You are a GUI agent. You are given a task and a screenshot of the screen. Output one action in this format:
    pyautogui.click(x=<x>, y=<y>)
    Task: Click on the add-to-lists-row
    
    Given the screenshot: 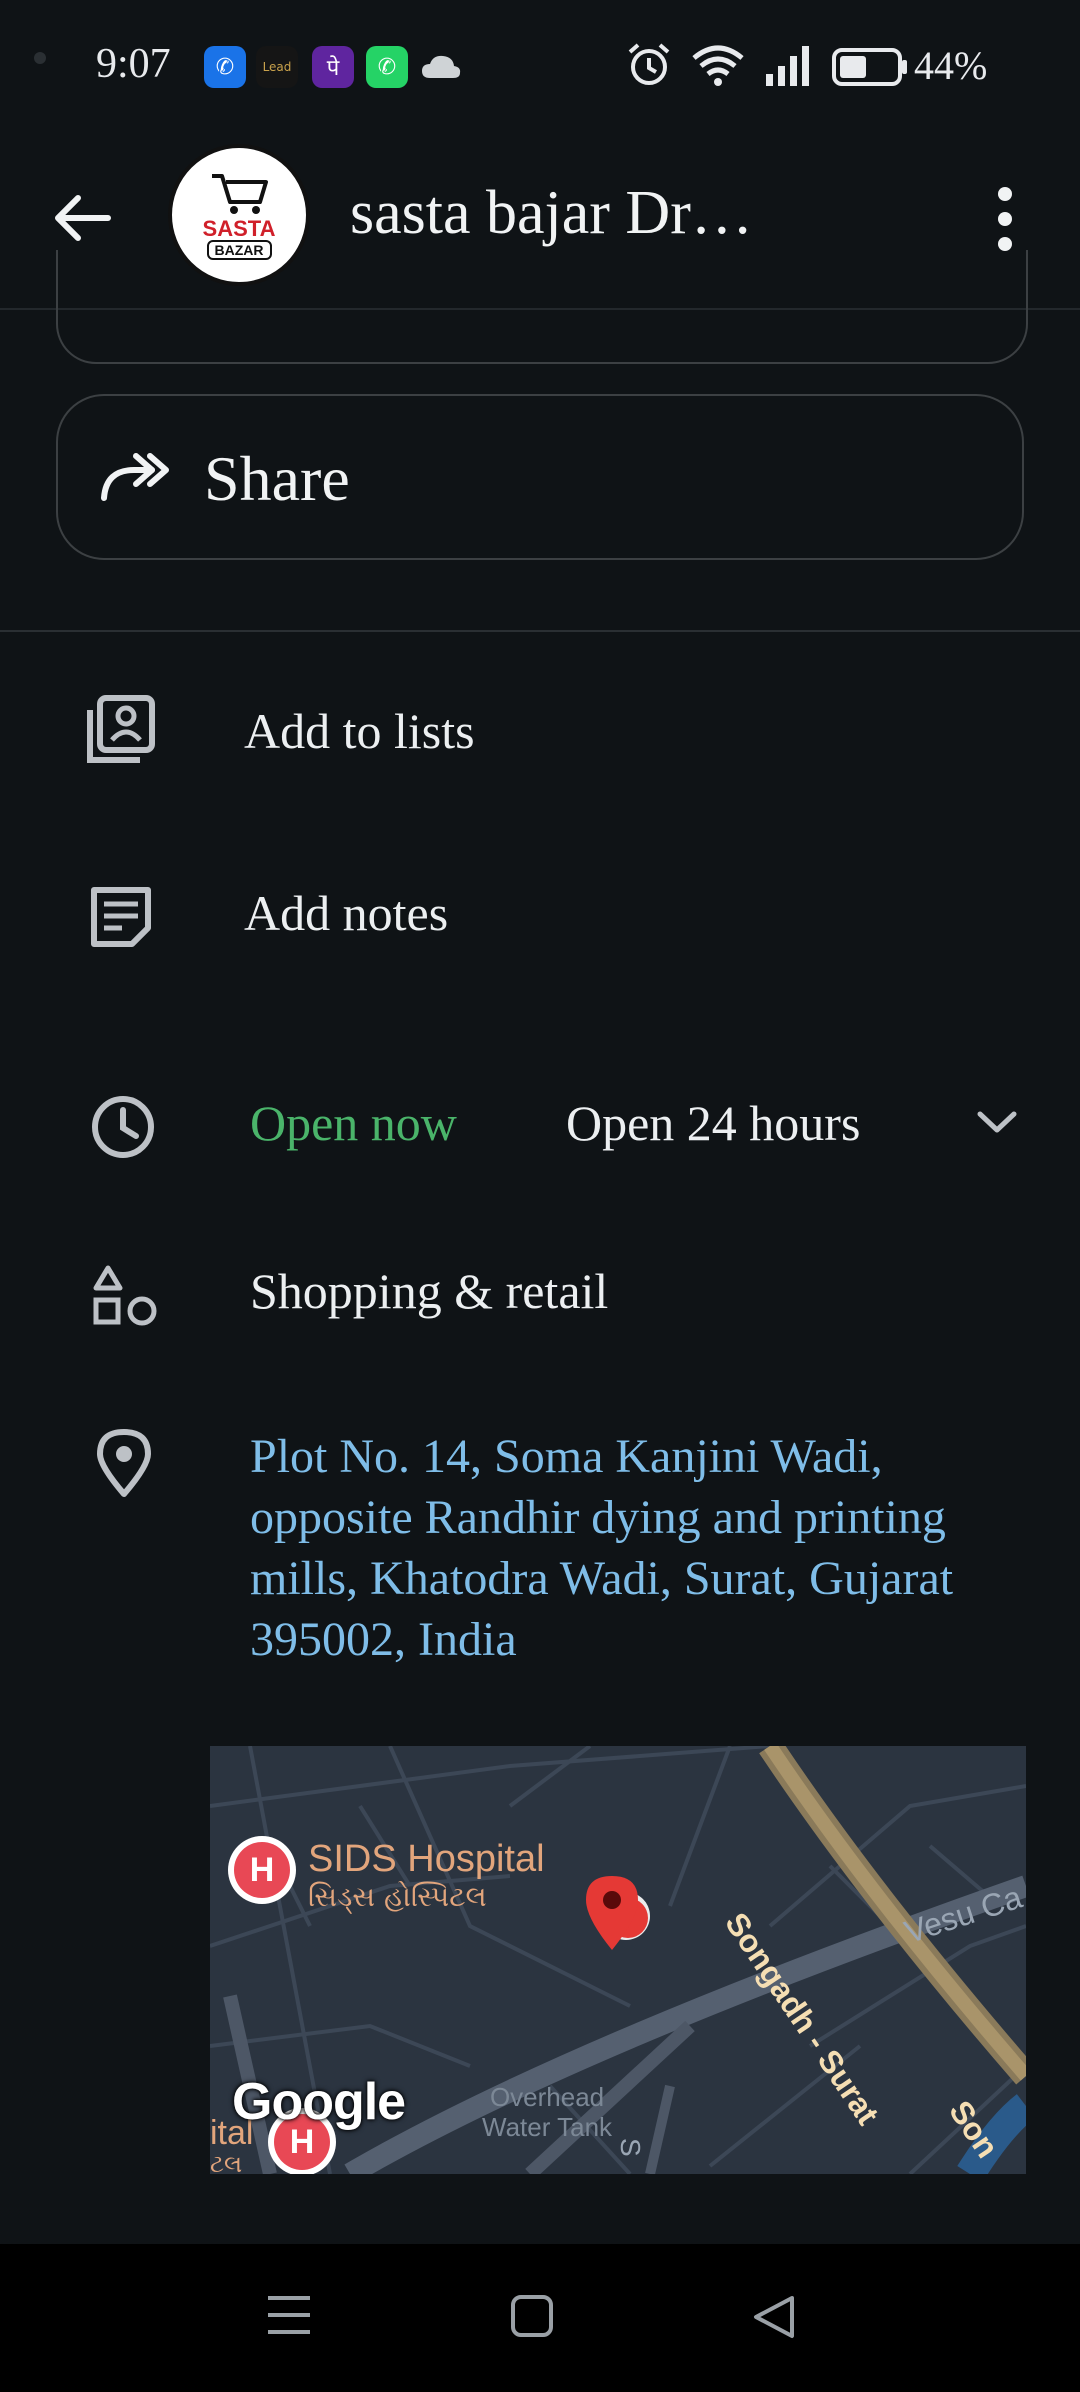 What is the action you would take?
    pyautogui.click(x=540, y=730)
    